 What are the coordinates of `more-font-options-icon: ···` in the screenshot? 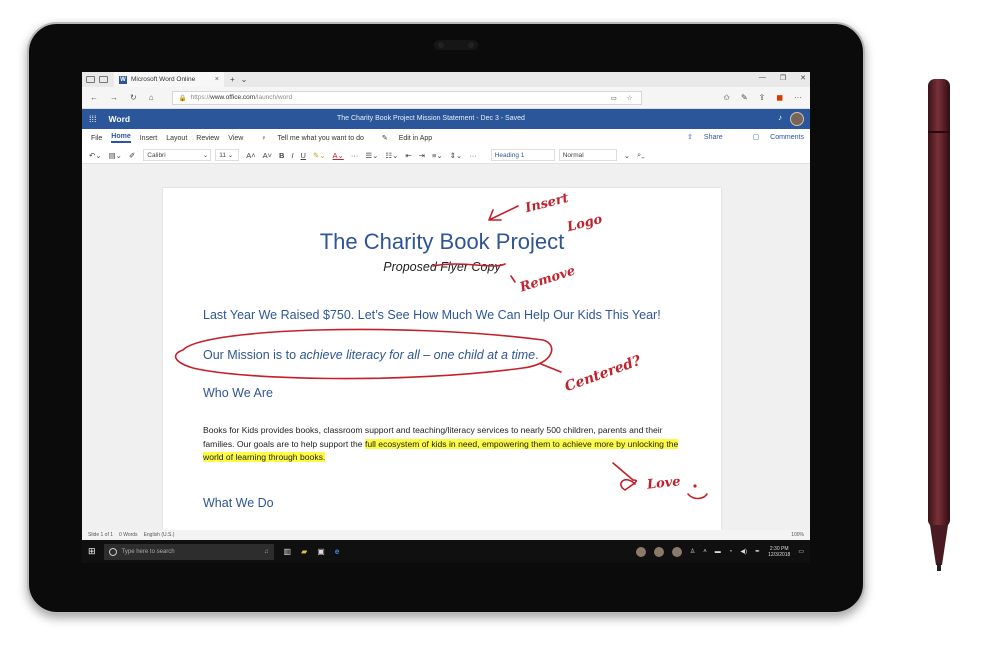 It's located at (355, 155).